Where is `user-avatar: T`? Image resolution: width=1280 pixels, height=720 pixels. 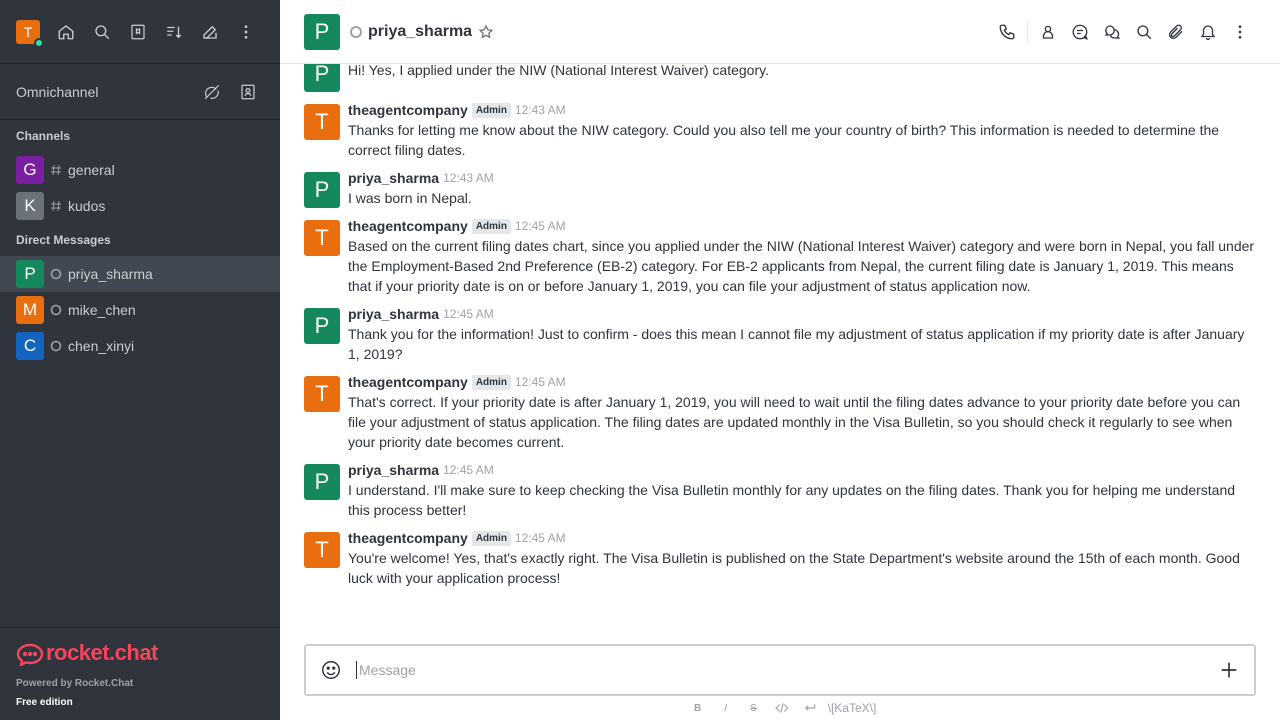 user-avatar: T is located at coordinates (30, 33).